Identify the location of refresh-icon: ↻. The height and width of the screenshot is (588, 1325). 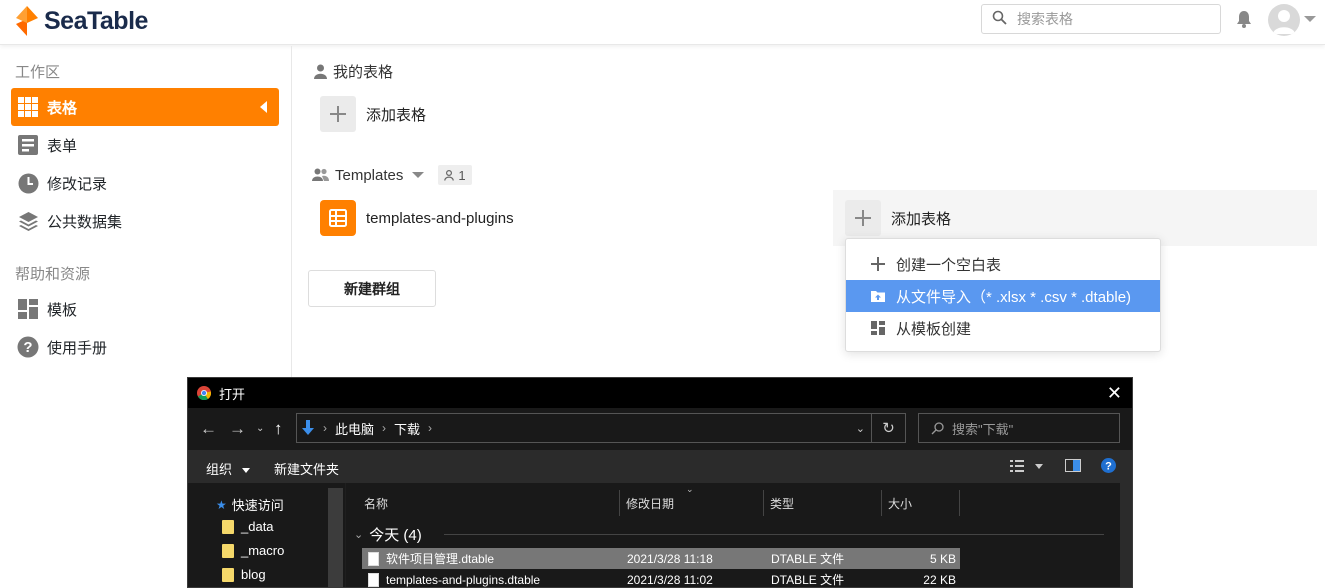
(888, 428).